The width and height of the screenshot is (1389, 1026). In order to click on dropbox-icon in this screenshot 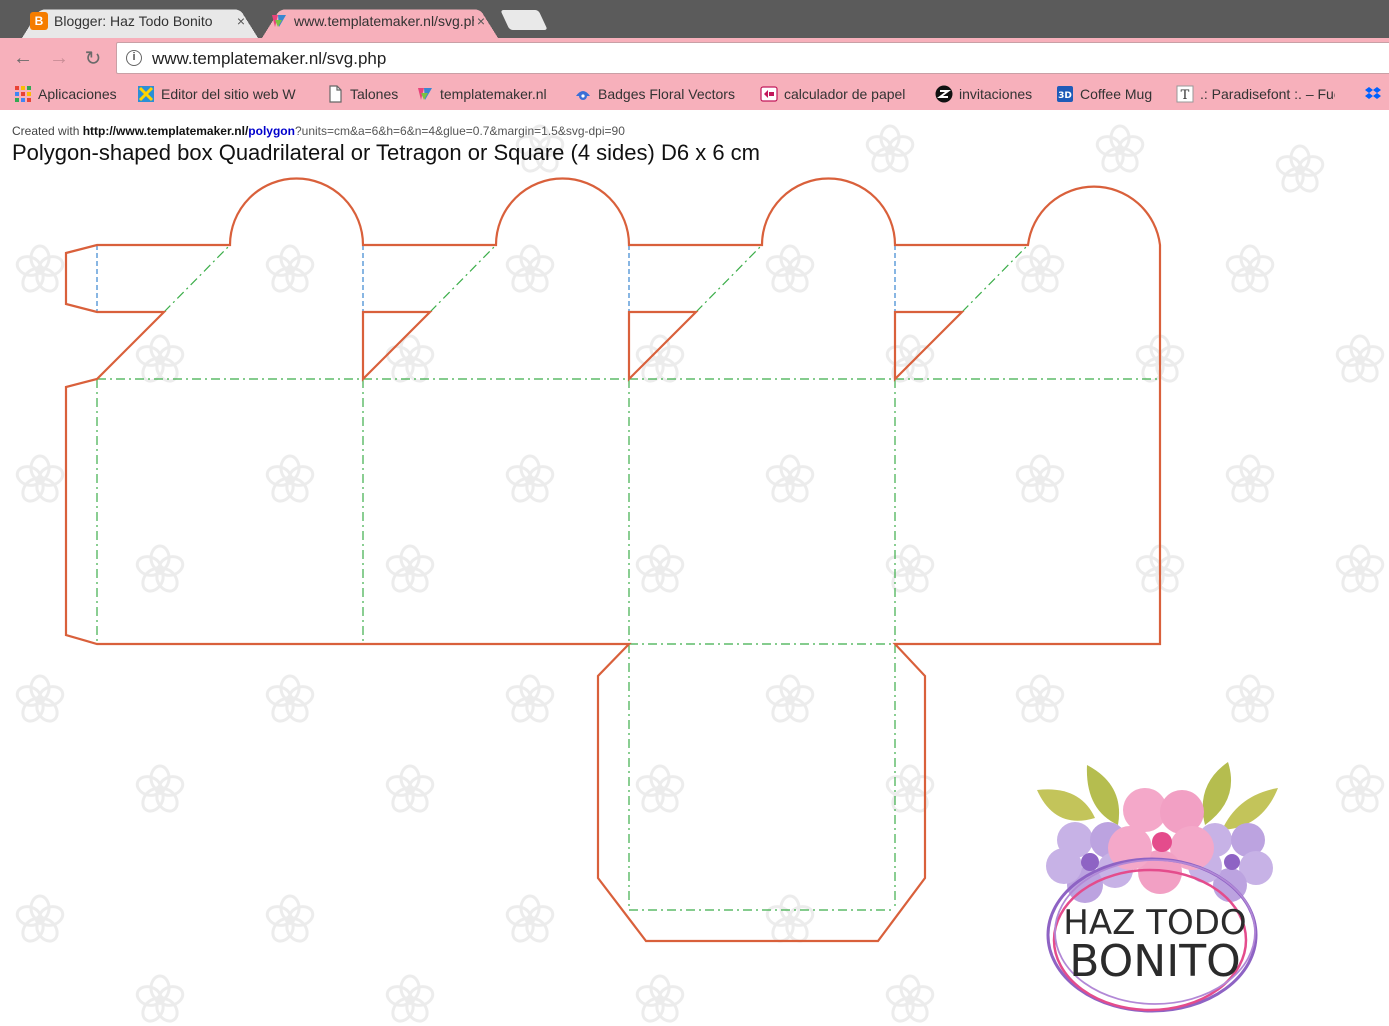, I will do `click(1373, 94)`.